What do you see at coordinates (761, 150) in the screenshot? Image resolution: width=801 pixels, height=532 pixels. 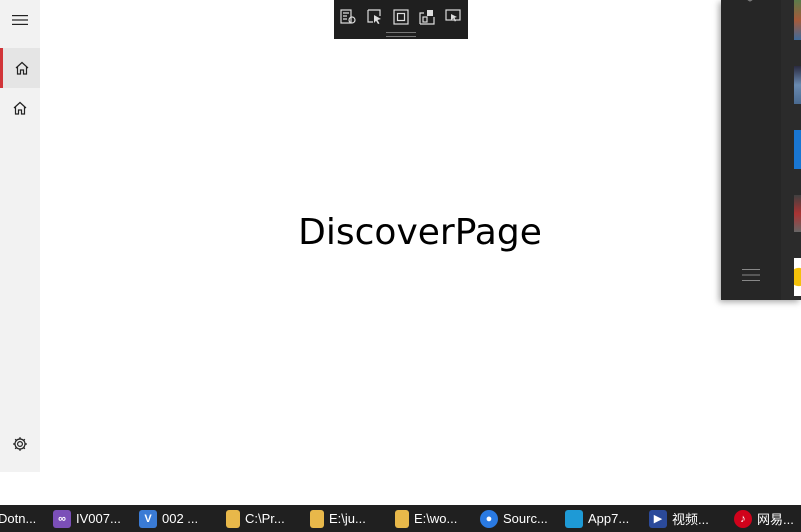 I see `side-flyout-panel` at bounding box center [761, 150].